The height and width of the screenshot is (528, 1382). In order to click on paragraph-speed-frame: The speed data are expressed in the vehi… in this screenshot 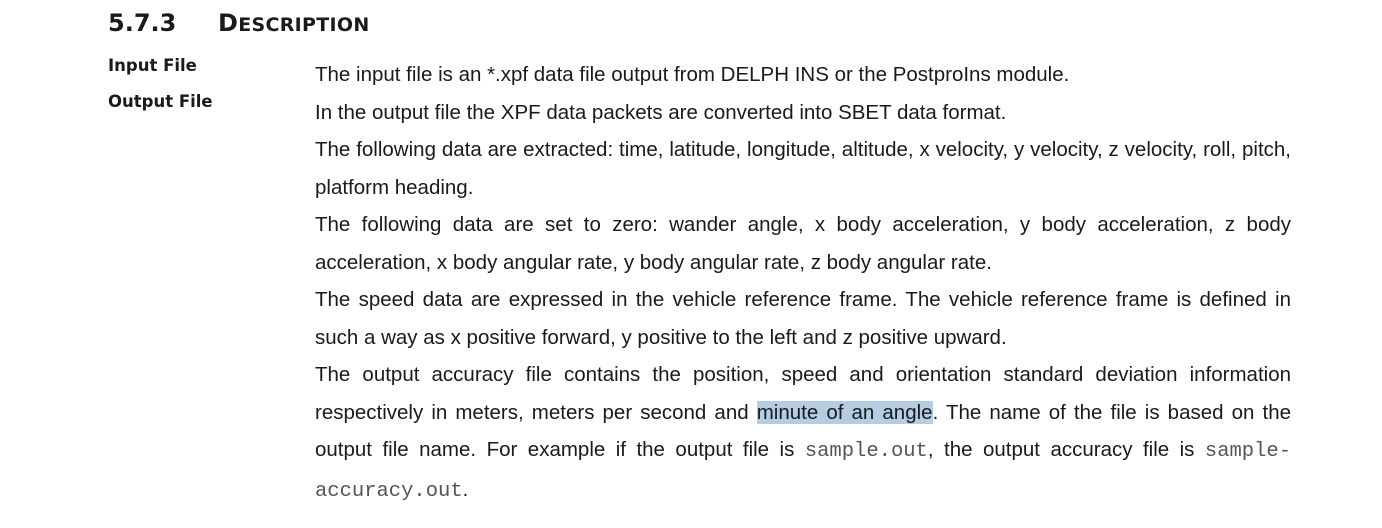, I will do `click(803, 318)`.